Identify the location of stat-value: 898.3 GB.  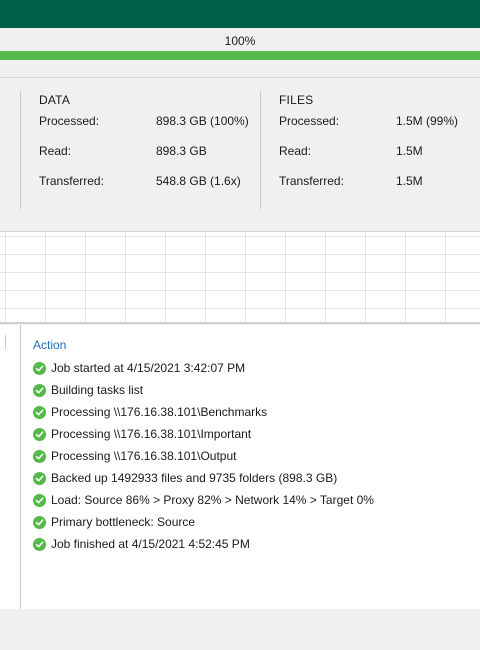
(181, 151).